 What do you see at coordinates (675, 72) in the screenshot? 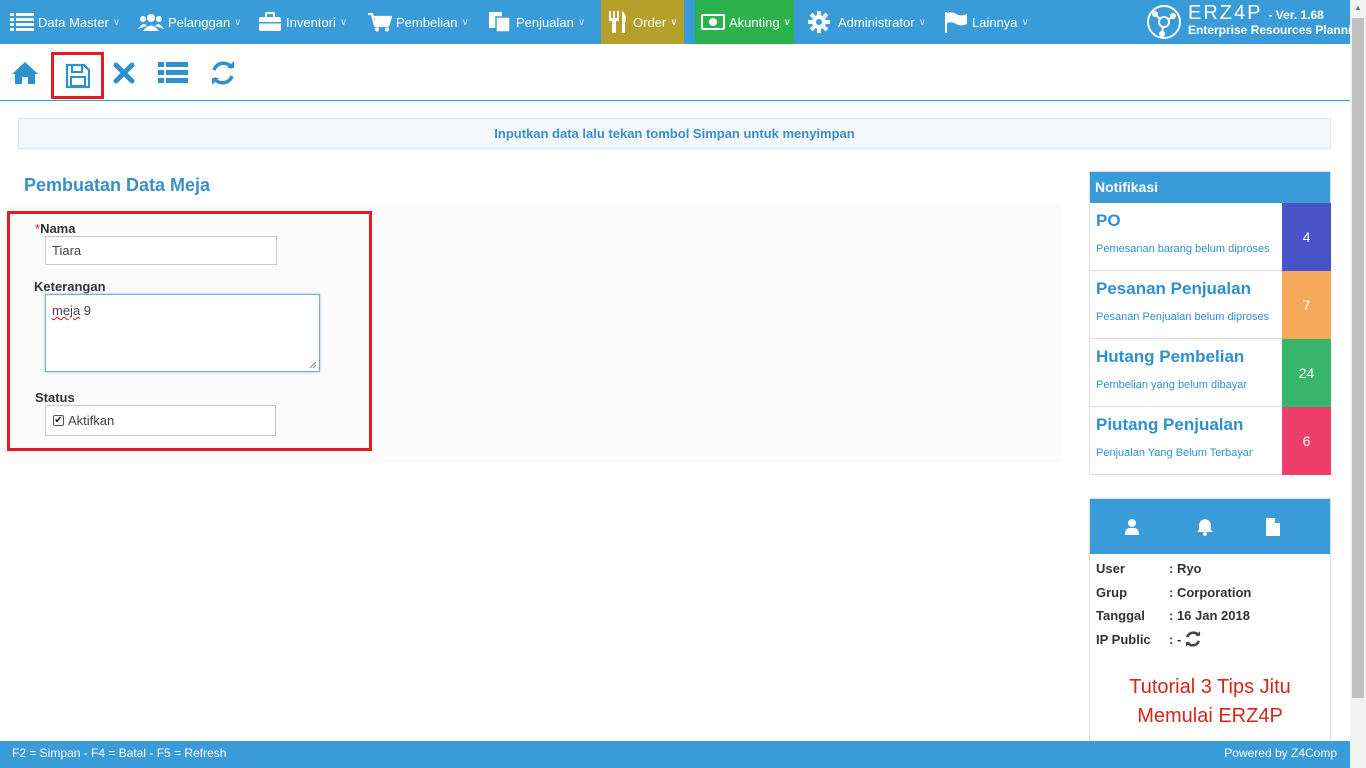
I see `action-toolbar` at bounding box center [675, 72].